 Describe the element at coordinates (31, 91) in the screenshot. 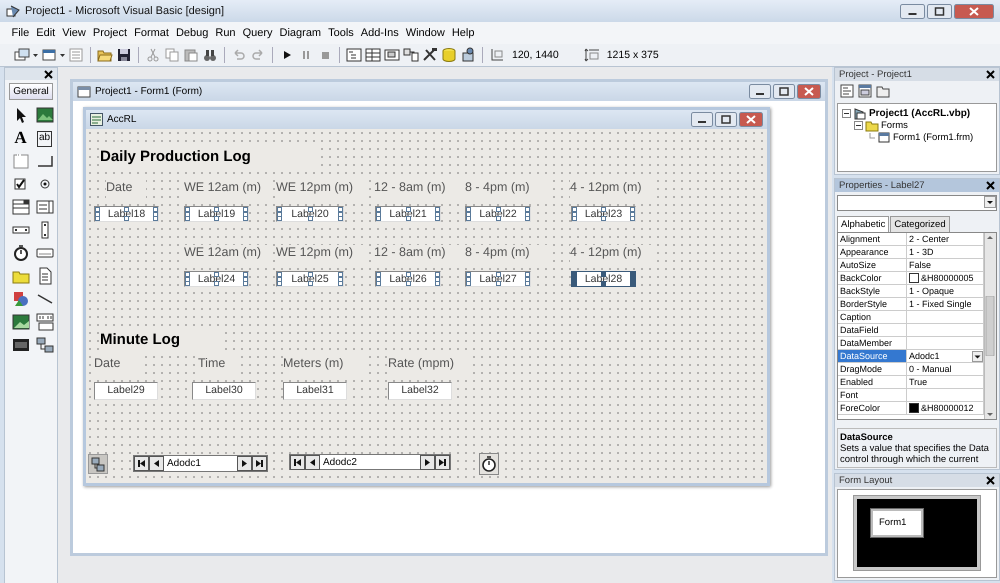

I see `toolbox-tab: General` at that location.